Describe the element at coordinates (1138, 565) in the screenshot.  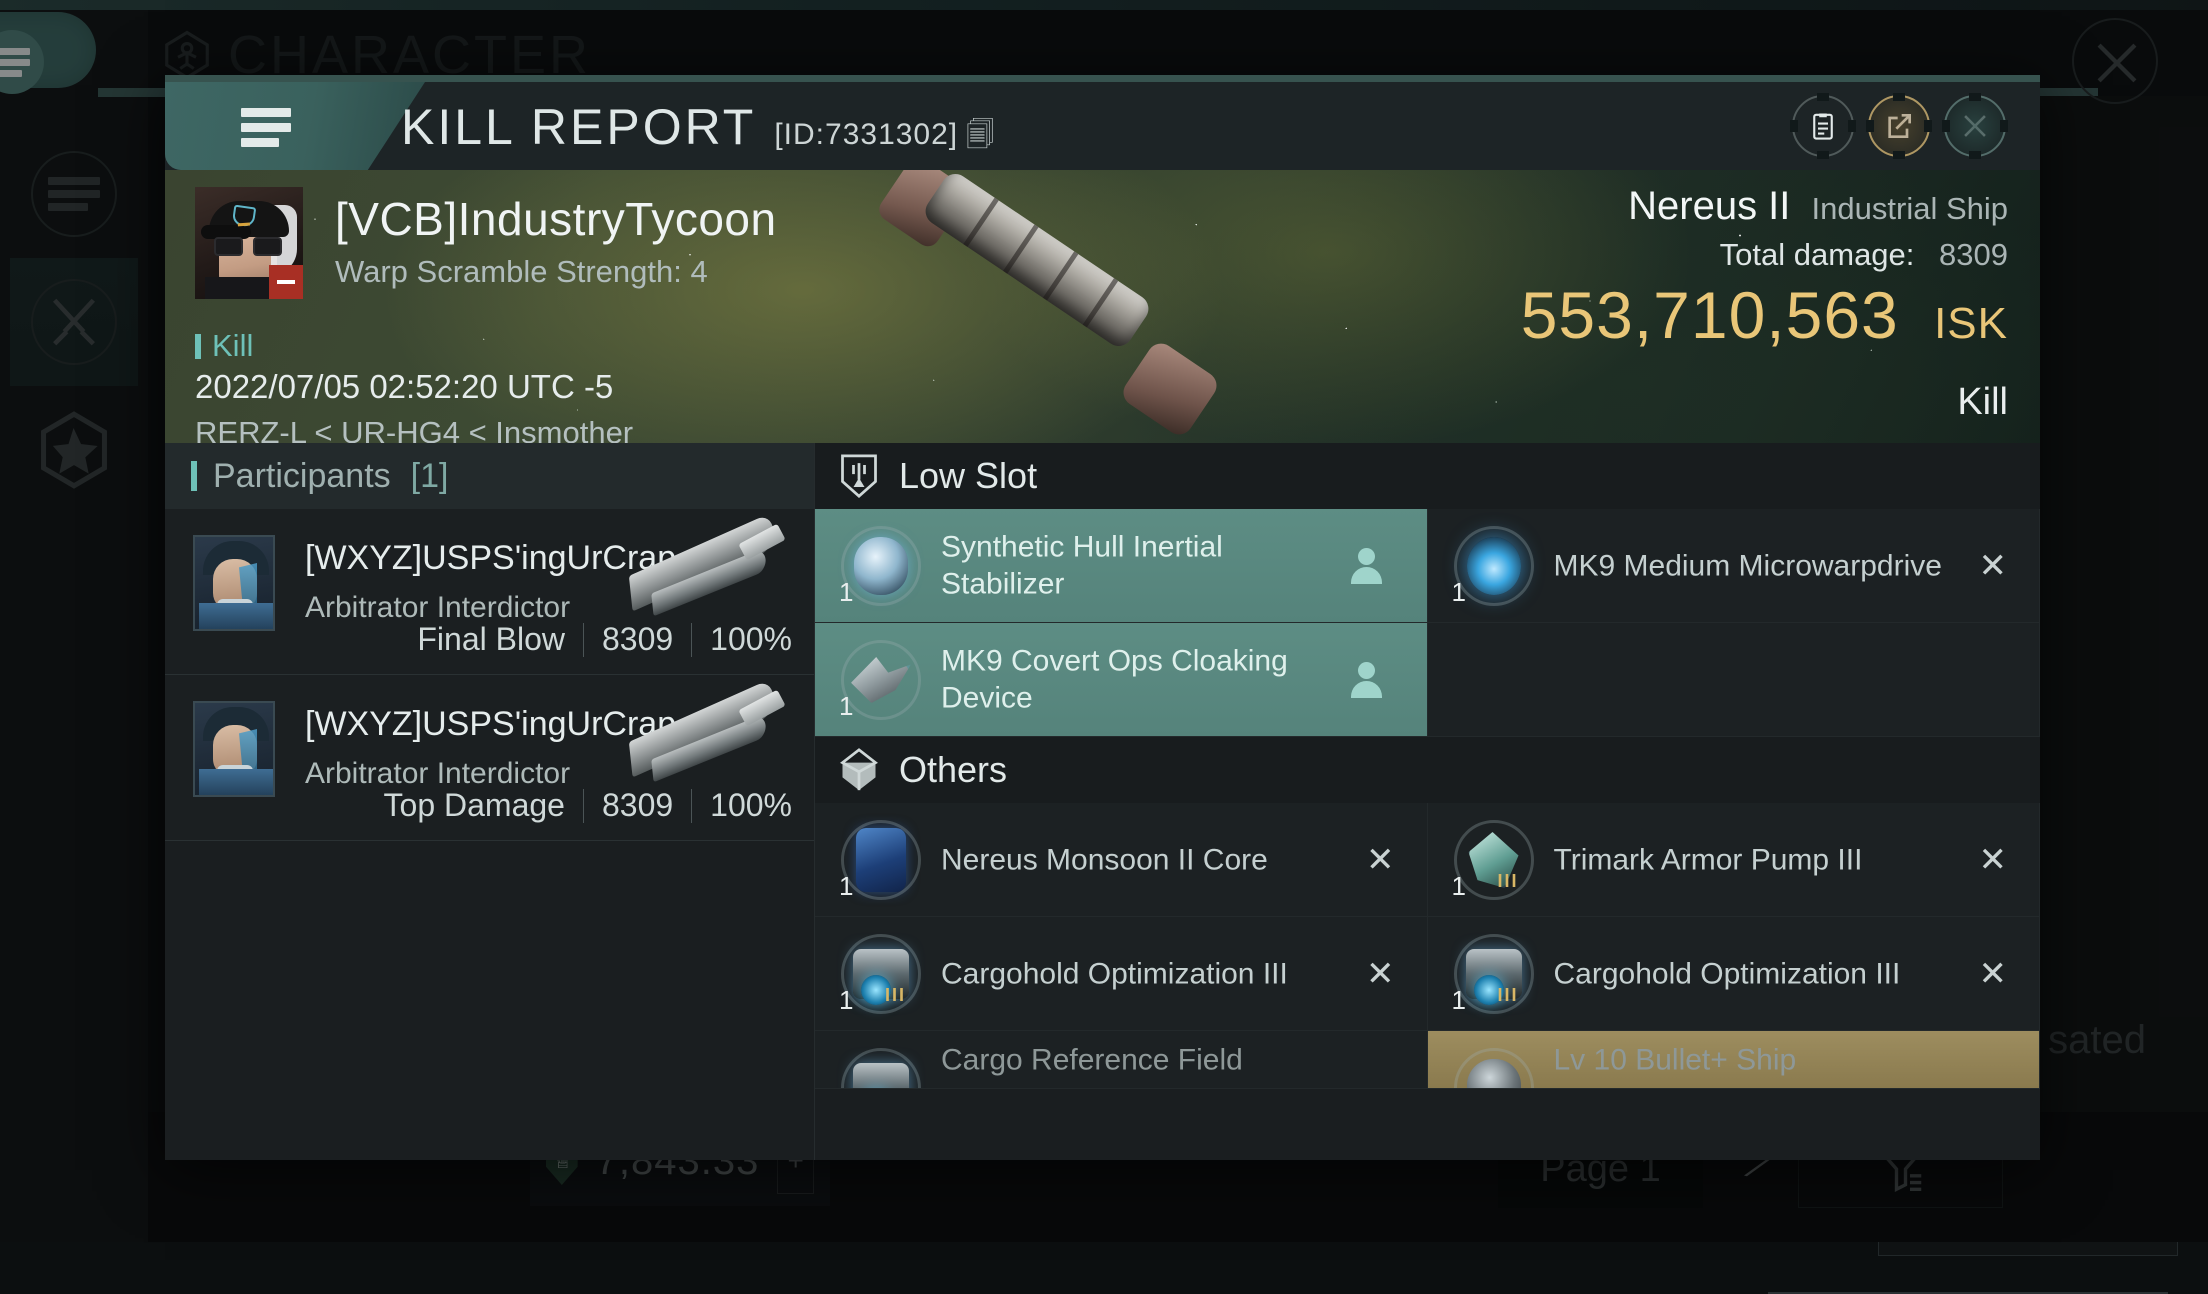
I see `module-name: Synthetic Hull Inertial Stabilizer` at that location.